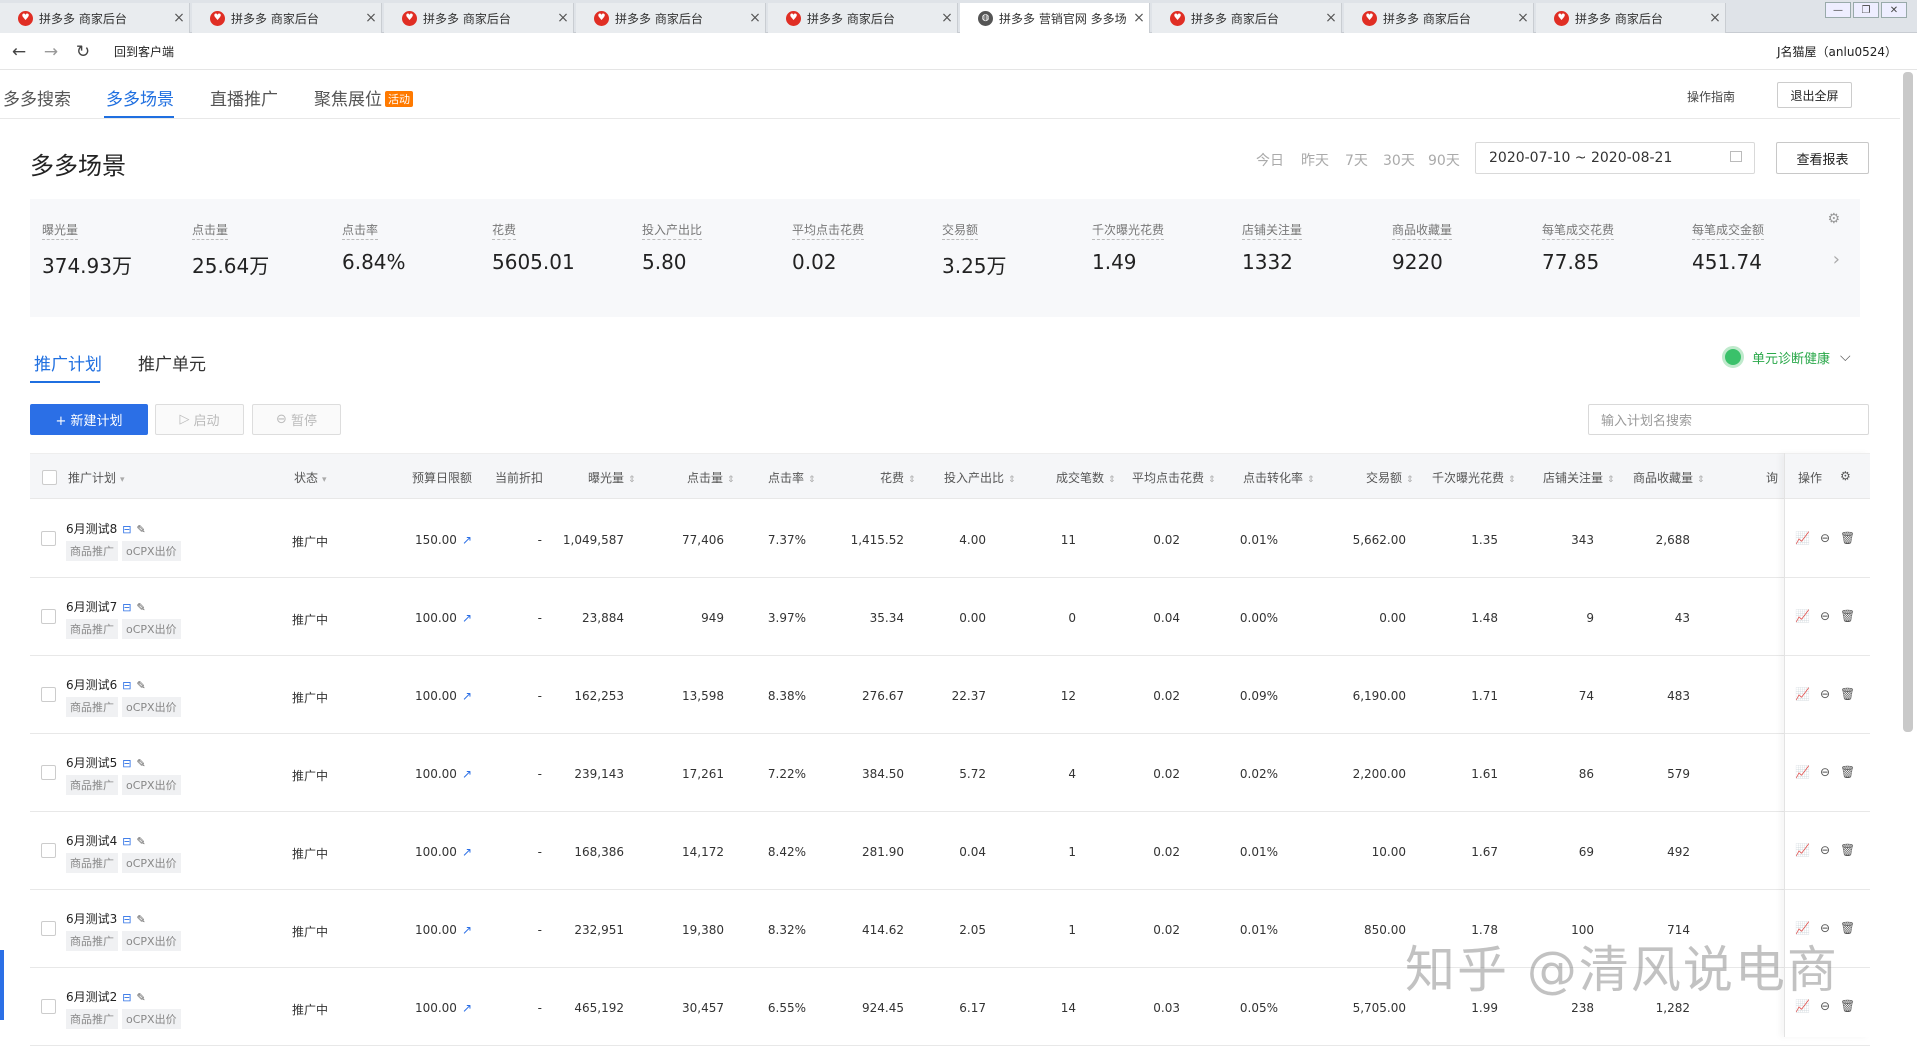 This screenshot has height=1046, width=1917. I want to click on date-option-today: 今日, so click(1270, 160).